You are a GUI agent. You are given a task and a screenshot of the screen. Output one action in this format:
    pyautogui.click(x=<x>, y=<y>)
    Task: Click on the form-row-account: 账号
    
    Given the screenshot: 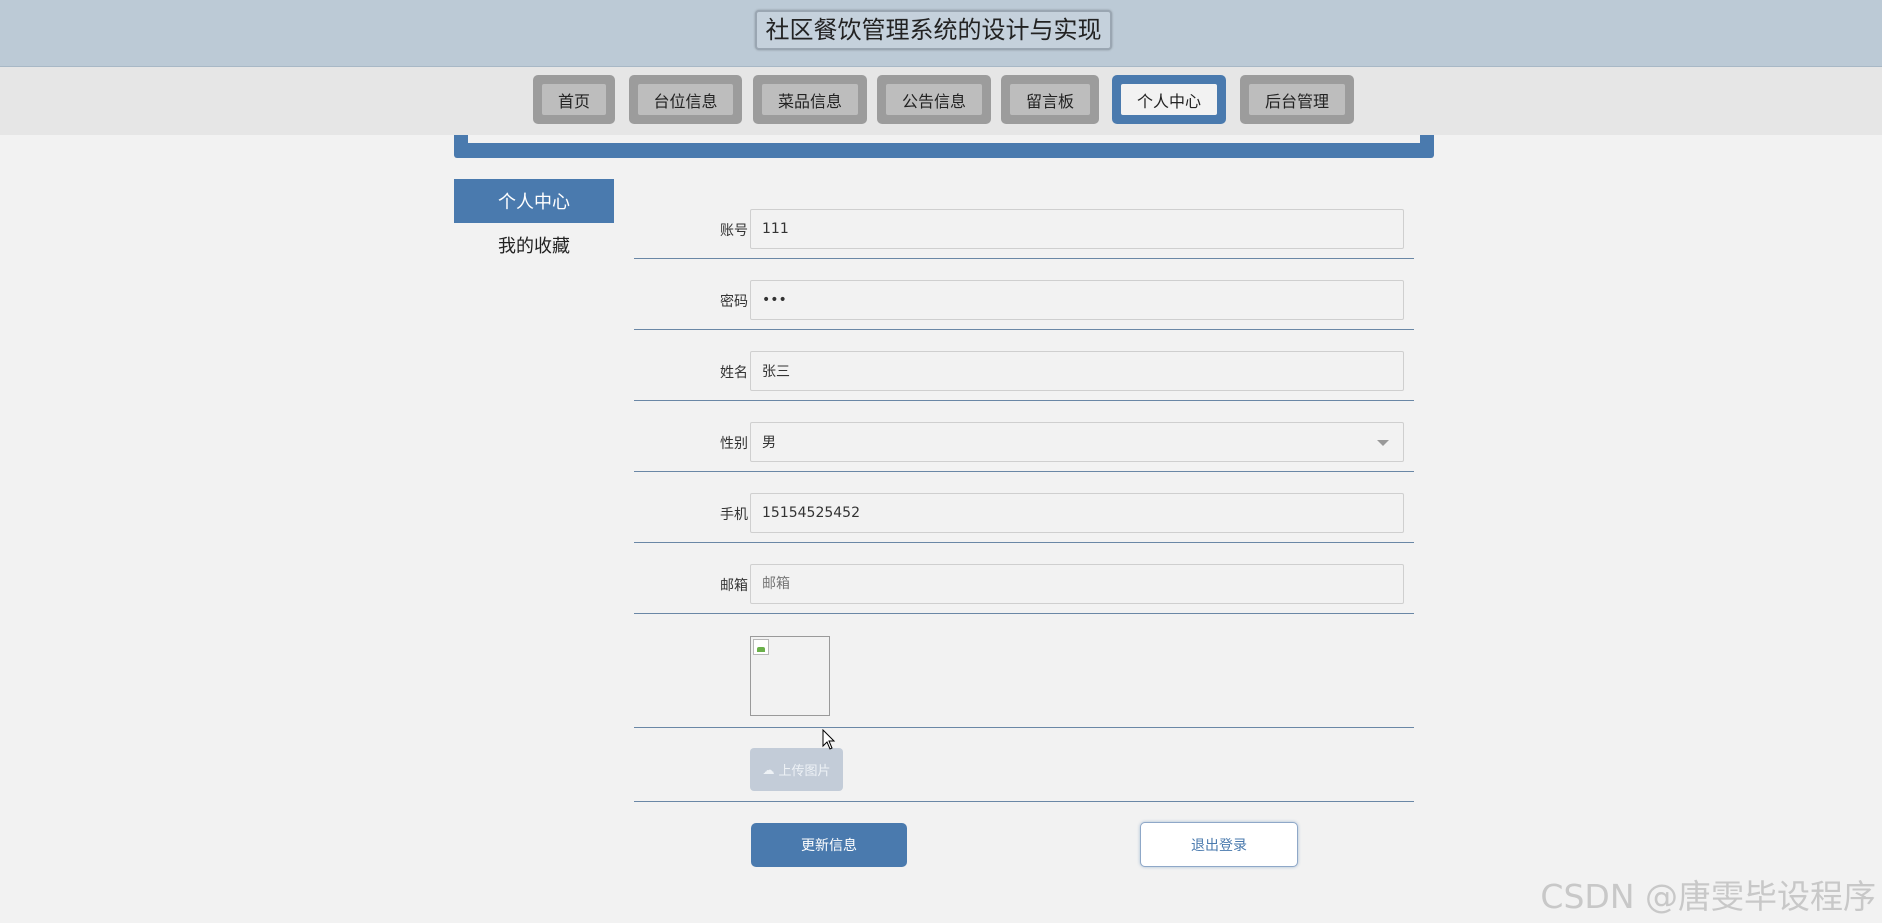 What is the action you would take?
    pyautogui.click(x=1024, y=234)
    